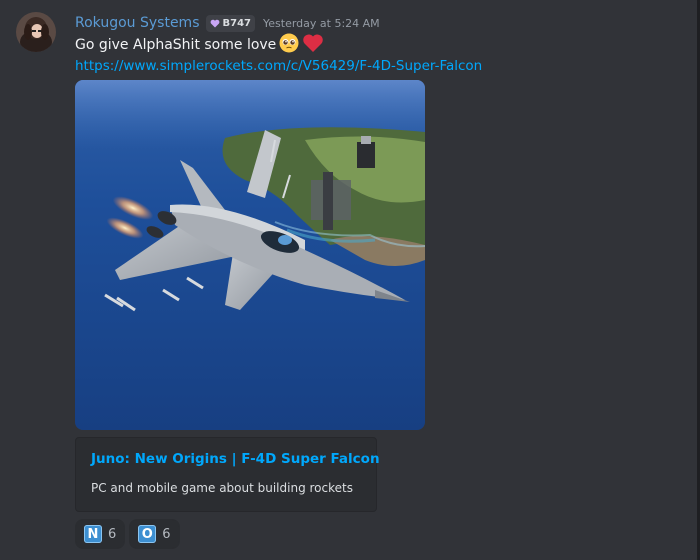 This screenshot has height=560, width=700. What do you see at coordinates (214, 23) in the screenshot?
I see `heart-badge-icon` at bounding box center [214, 23].